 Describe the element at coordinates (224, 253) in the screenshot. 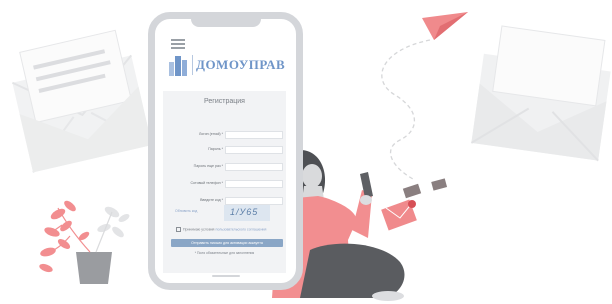

I see `required-fields-note: * Поля обязательные для заполнения` at that location.